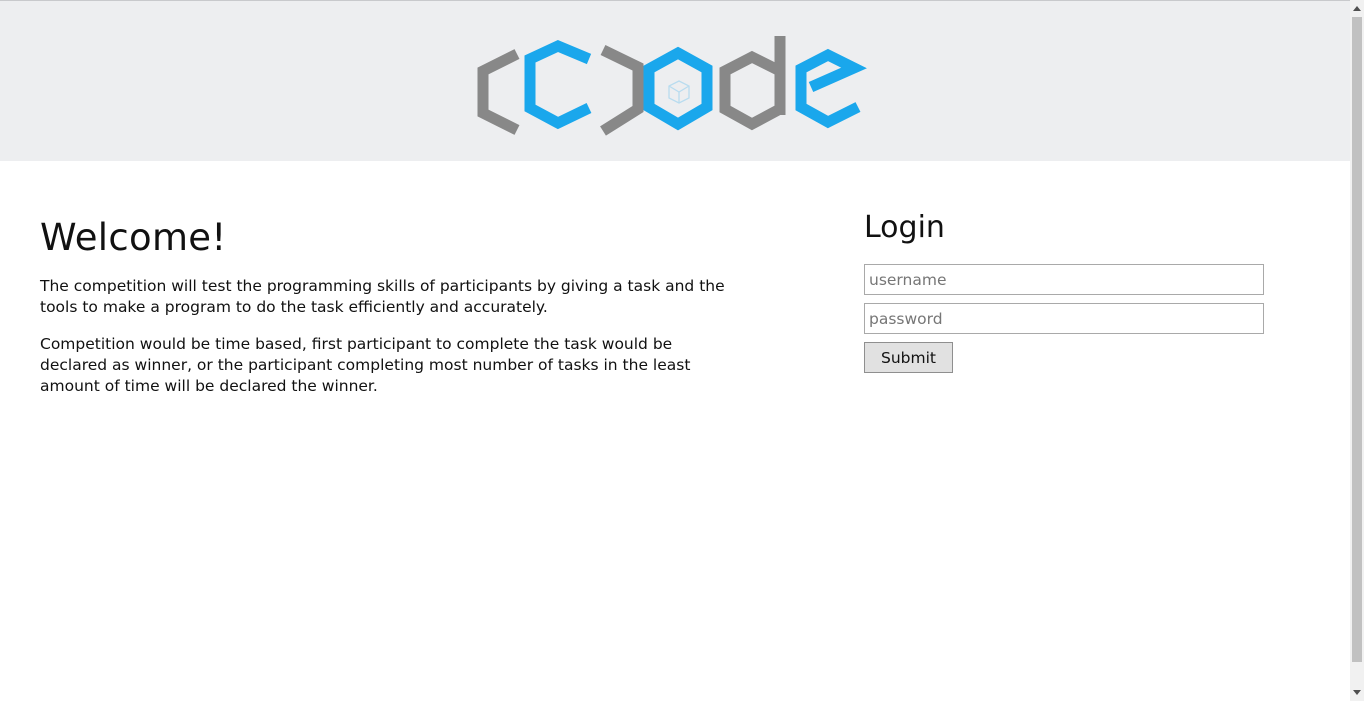  I want to click on code-logo, so click(672, 86).